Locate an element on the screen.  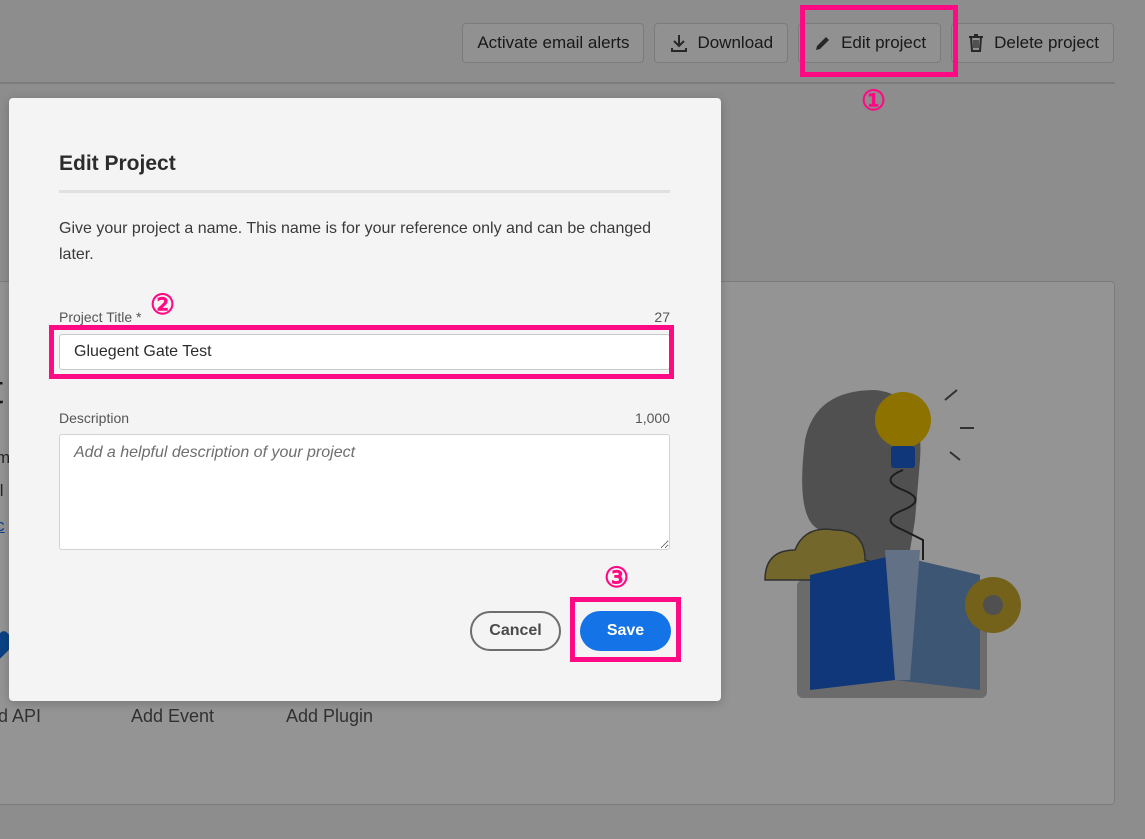
step-2-marker: ② is located at coordinates (163, 304).